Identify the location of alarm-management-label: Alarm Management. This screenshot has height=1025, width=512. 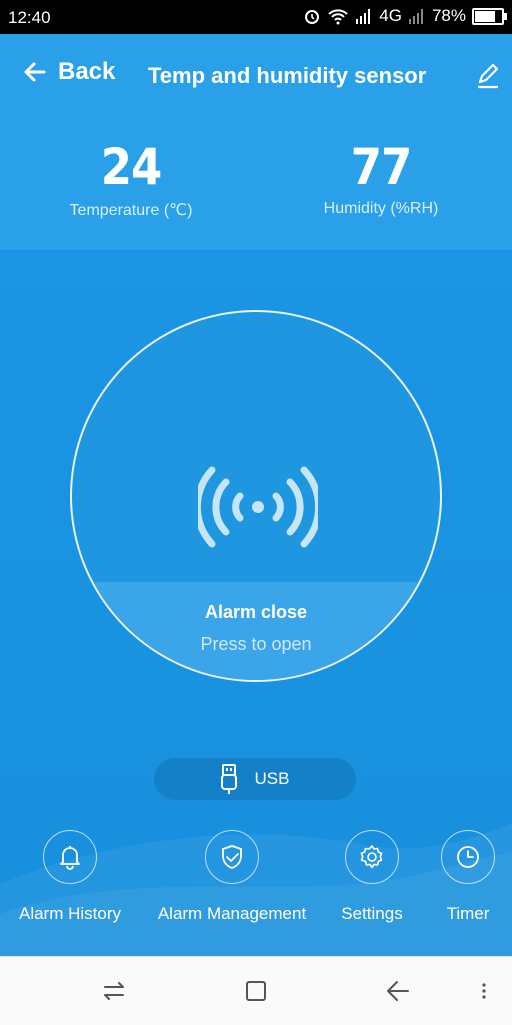
(232, 913).